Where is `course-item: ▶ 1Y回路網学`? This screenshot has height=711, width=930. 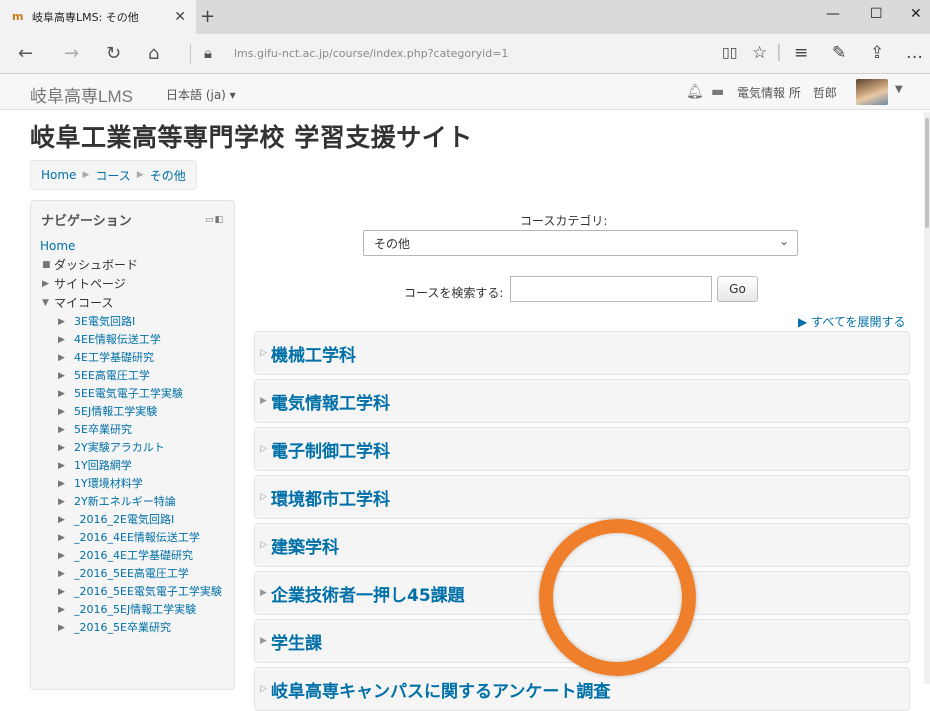 course-item: ▶ 1Y回路網学 is located at coordinates (144, 466).